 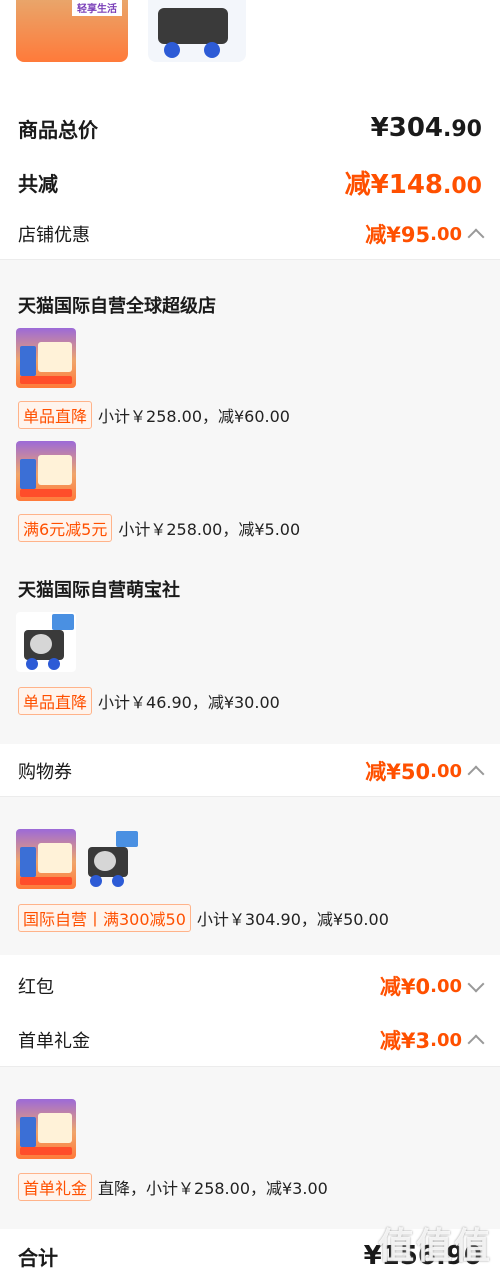 I want to click on discount-line: 首单礼金 直降，小计￥258.00，减¥3.00, so click(x=173, y=1187).